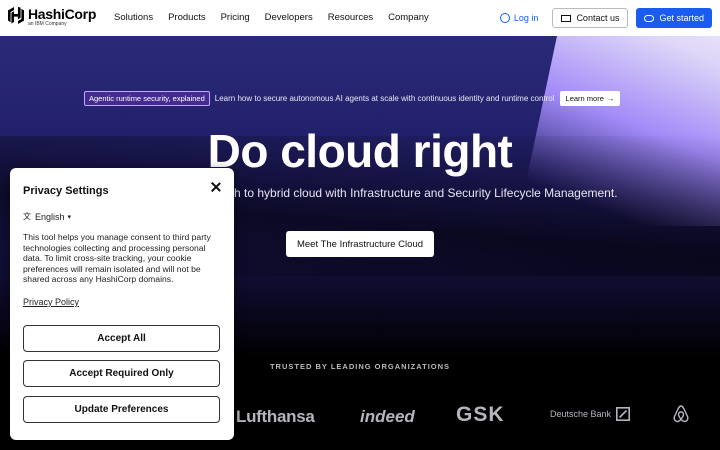  Describe the element at coordinates (47, 24) in the screenshot. I see `logo-subtitle: an IBM Company` at that location.